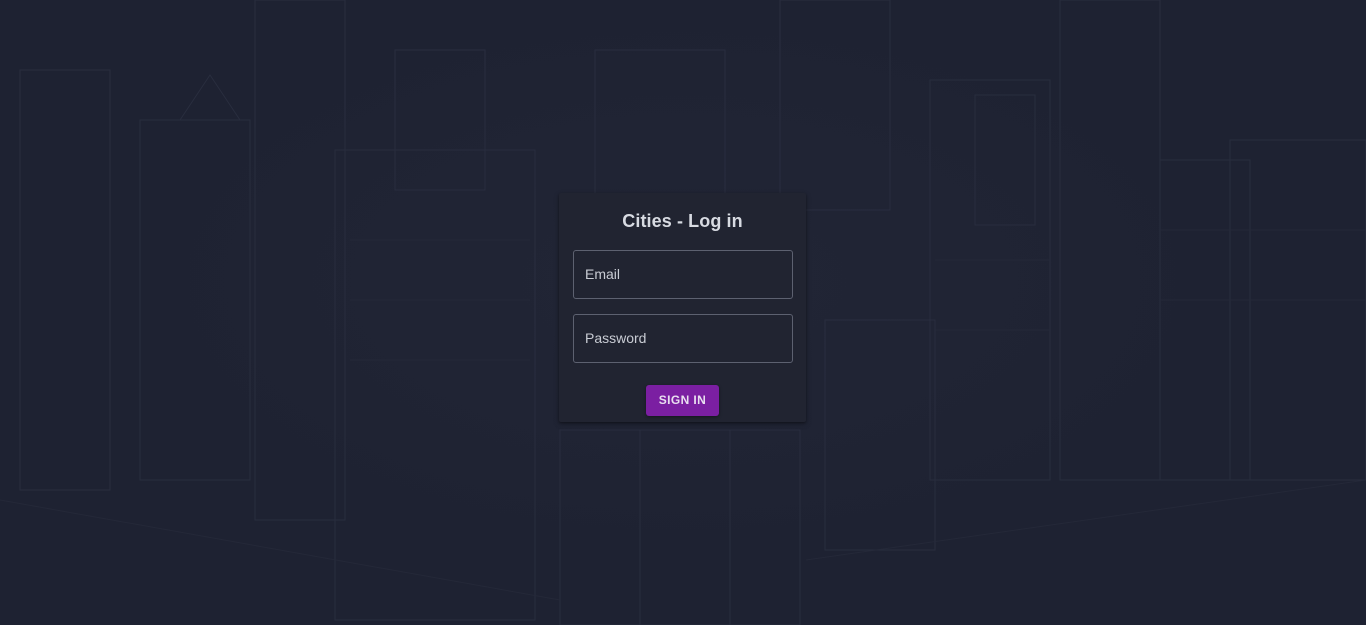 The height and width of the screenshot is (625, 1366). I want to click on email-label: Email, so click(603, 274).